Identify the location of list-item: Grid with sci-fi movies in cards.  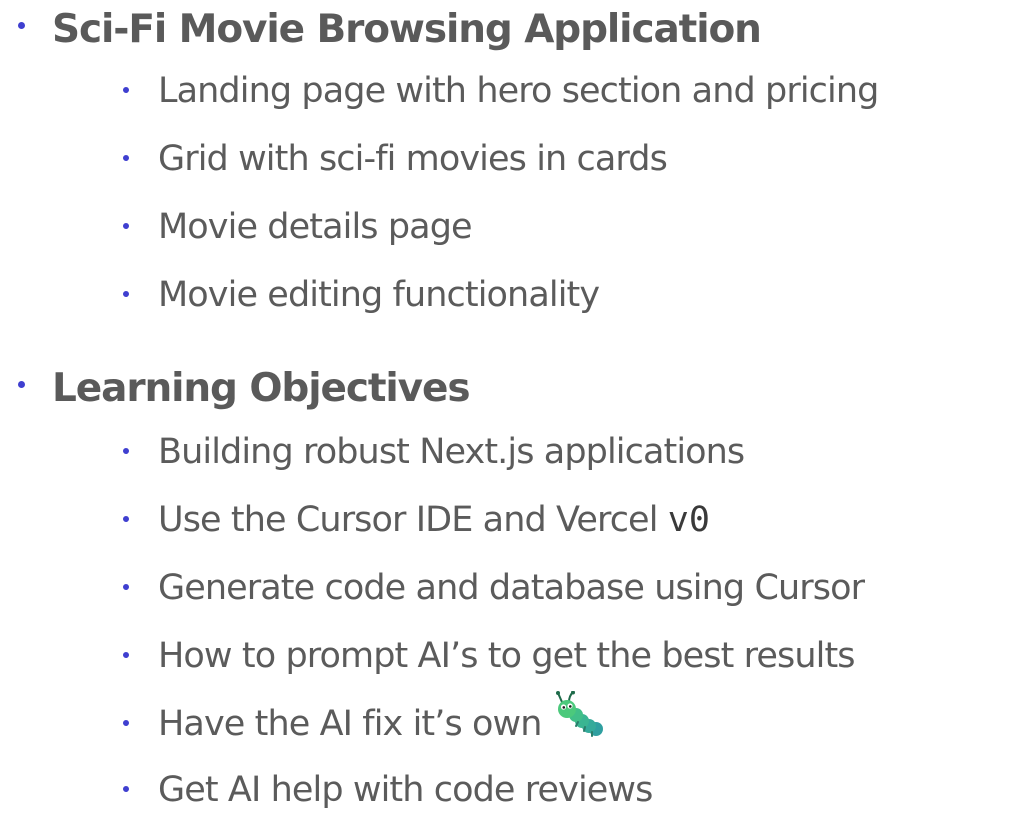
(505, 159).